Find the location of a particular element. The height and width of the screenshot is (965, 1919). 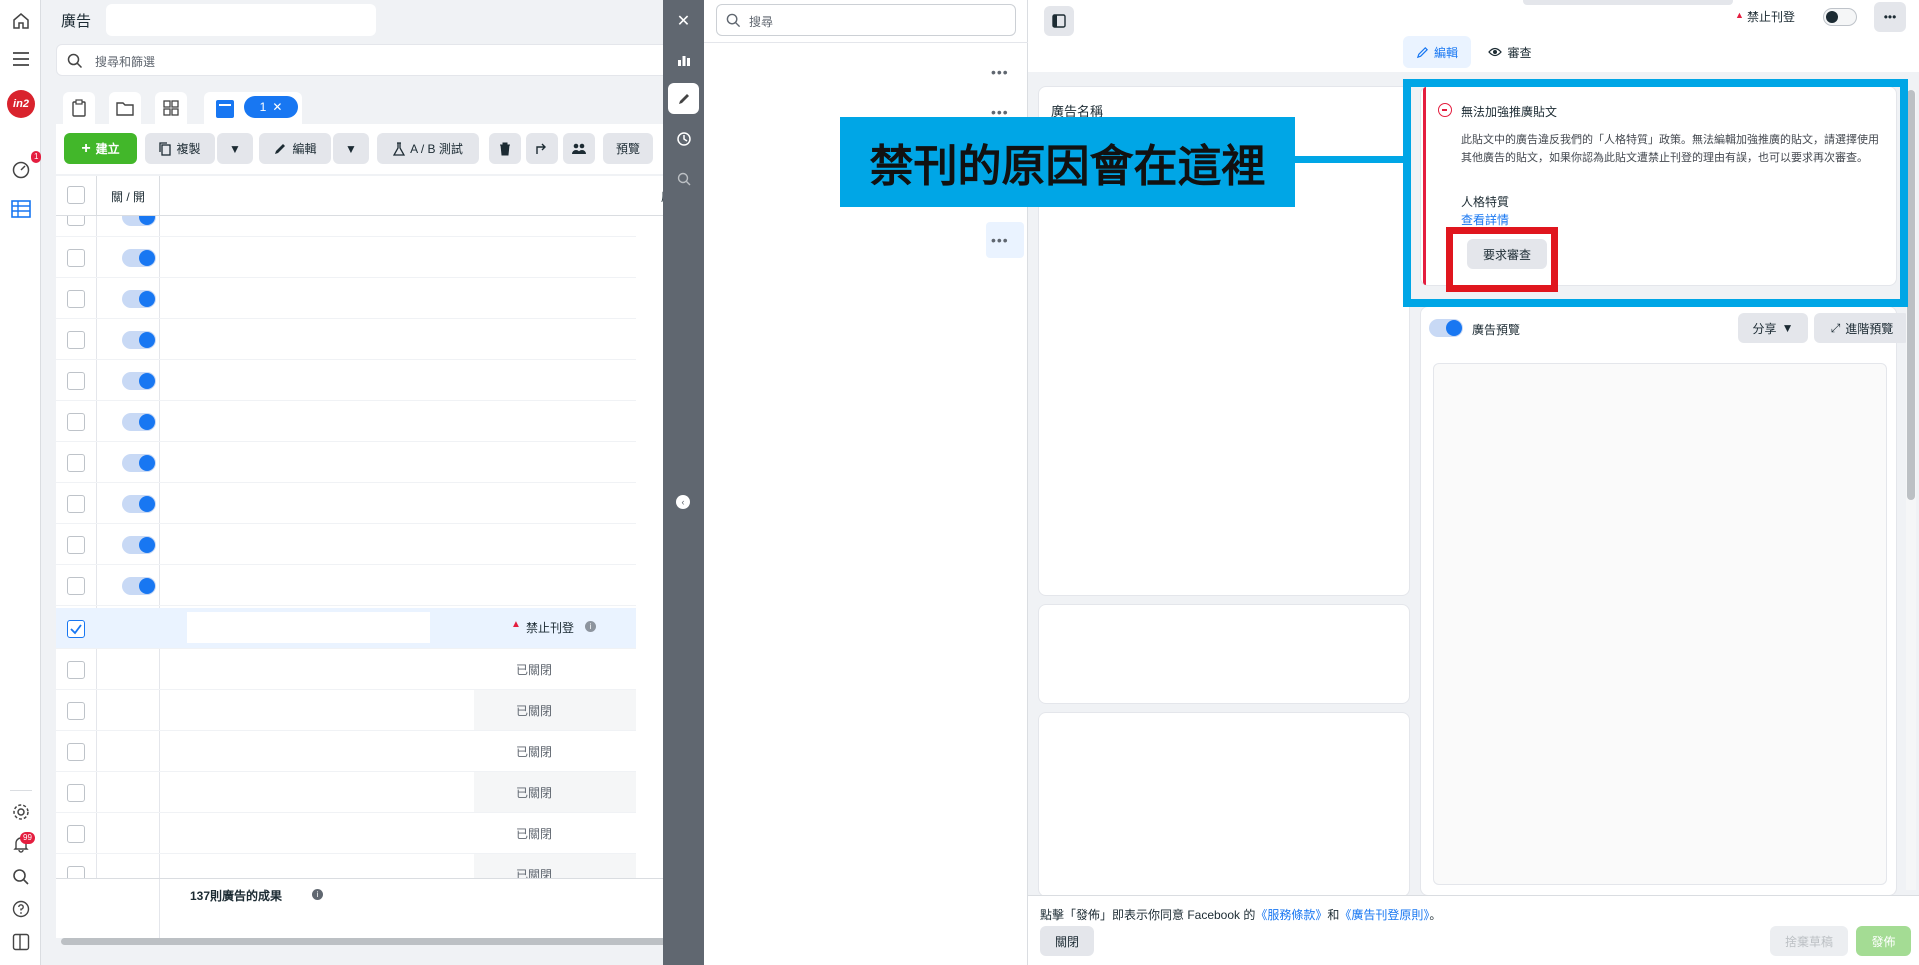

delete-button is located at coordinates (505, 148).